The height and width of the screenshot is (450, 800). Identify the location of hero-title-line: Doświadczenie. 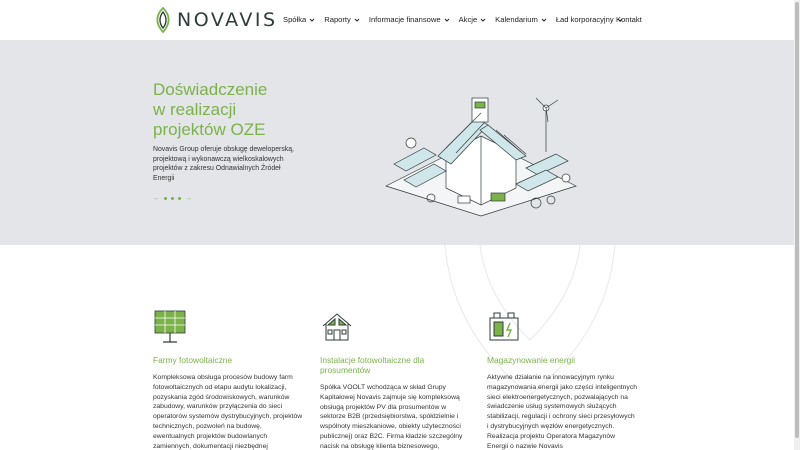
(210, 89).